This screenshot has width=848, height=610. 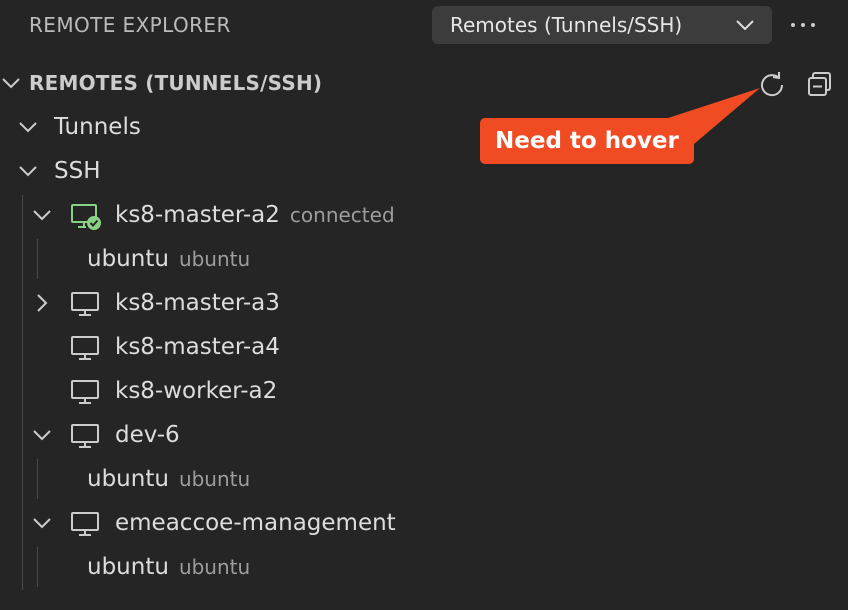 I want to click on collapse-all-icon, so click(x=820, y=84).